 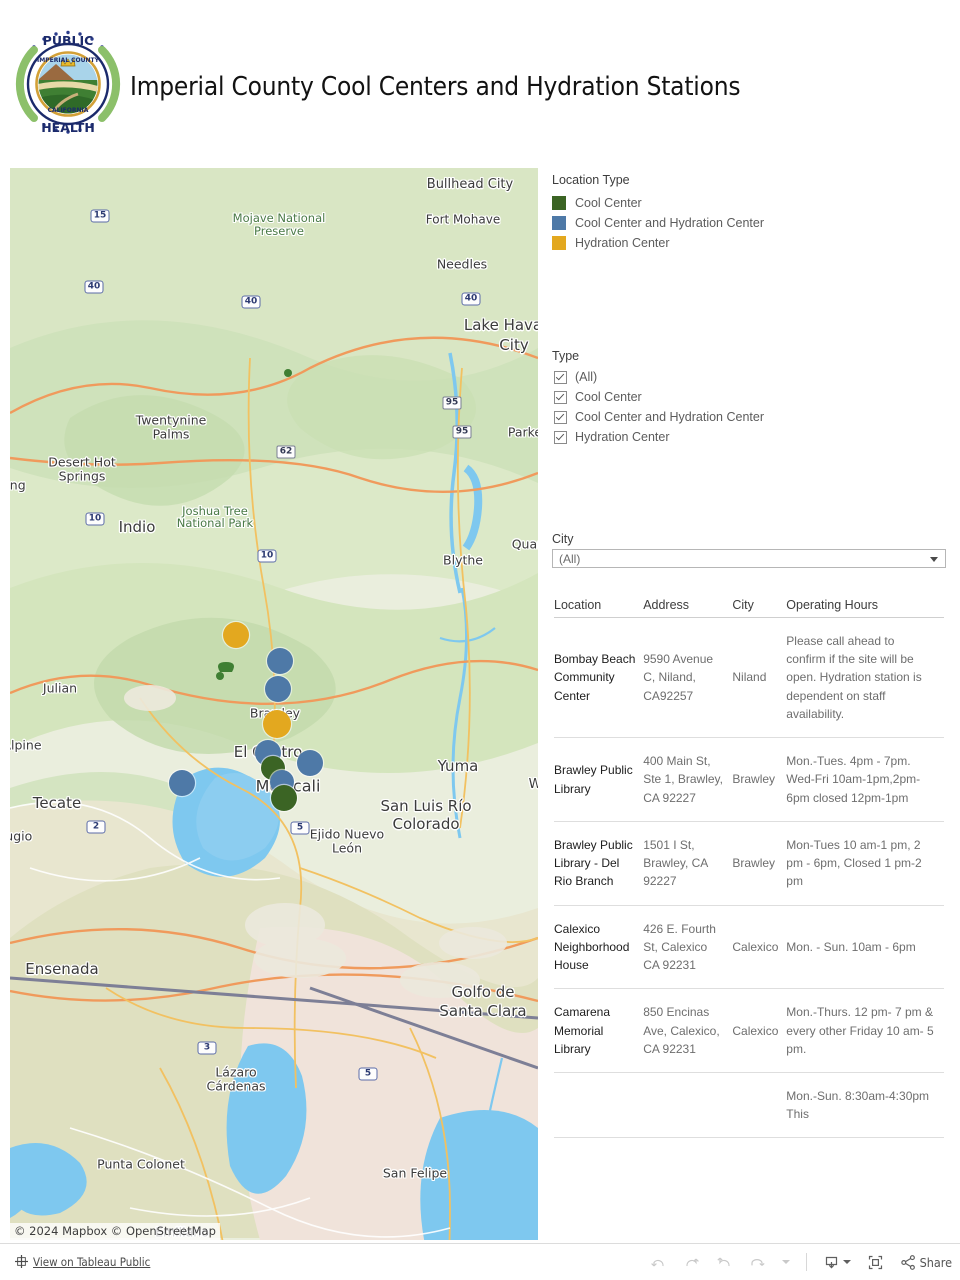 What do you see at coordinates (752, 203) in the screenshot?
I see `legend-item: Cool Center` at bounding box center [752, 203].